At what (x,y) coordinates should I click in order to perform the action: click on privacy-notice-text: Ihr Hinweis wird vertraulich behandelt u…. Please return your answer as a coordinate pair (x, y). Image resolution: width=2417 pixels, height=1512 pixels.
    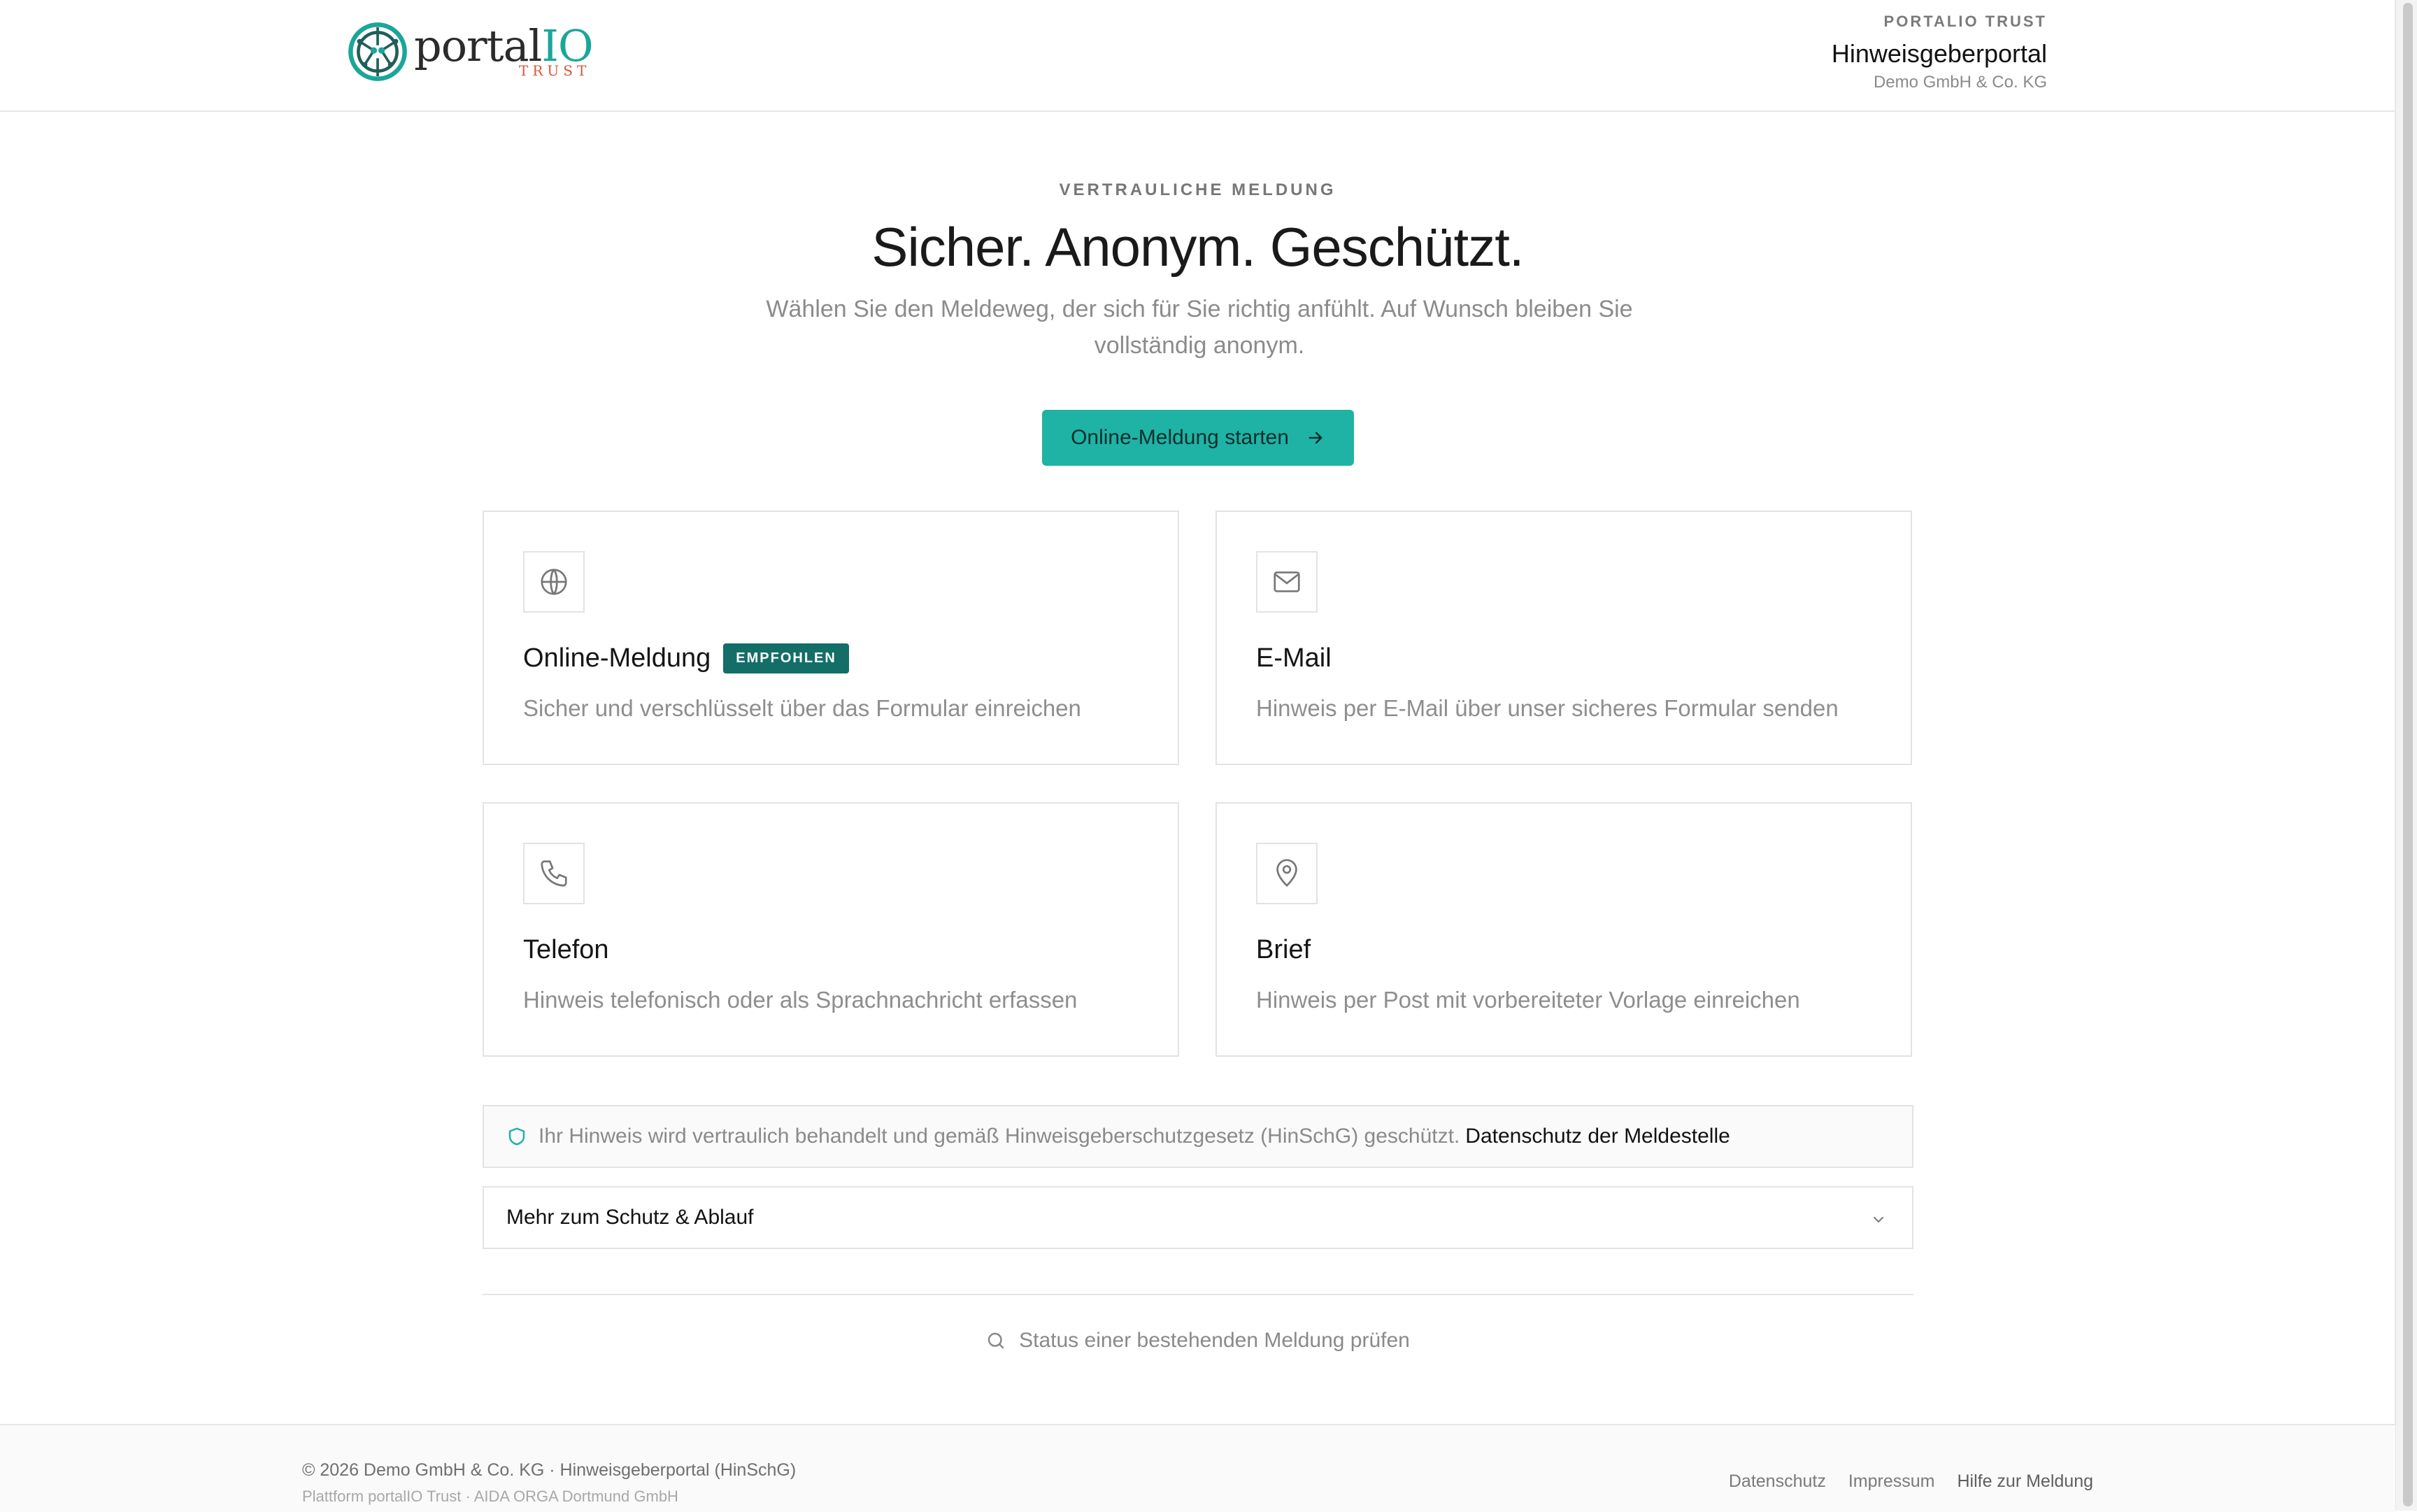
    Looking at the image, I should click on (999, 1136).